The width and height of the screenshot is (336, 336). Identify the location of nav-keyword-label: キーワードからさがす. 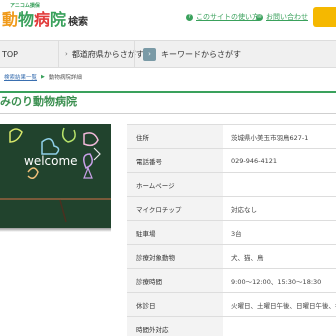
(201, 54).